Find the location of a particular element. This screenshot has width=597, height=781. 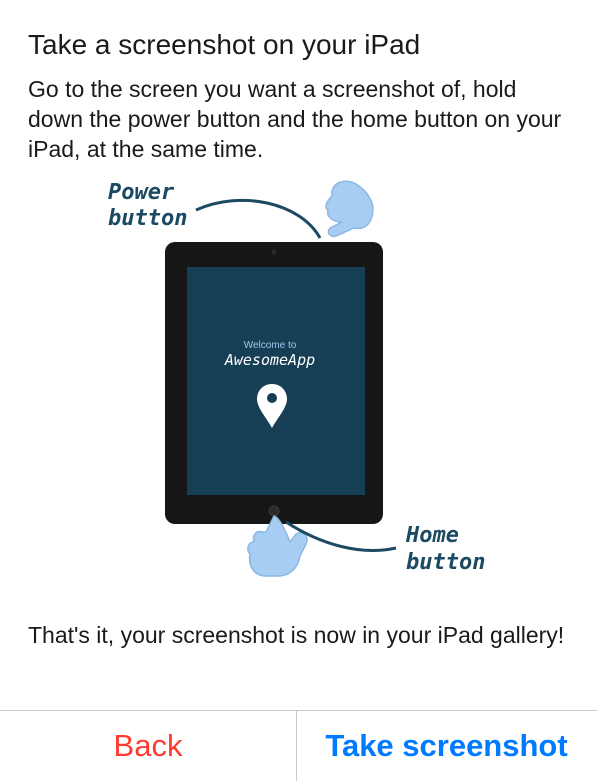

back-button: Back is located at coordinates (148, 746).